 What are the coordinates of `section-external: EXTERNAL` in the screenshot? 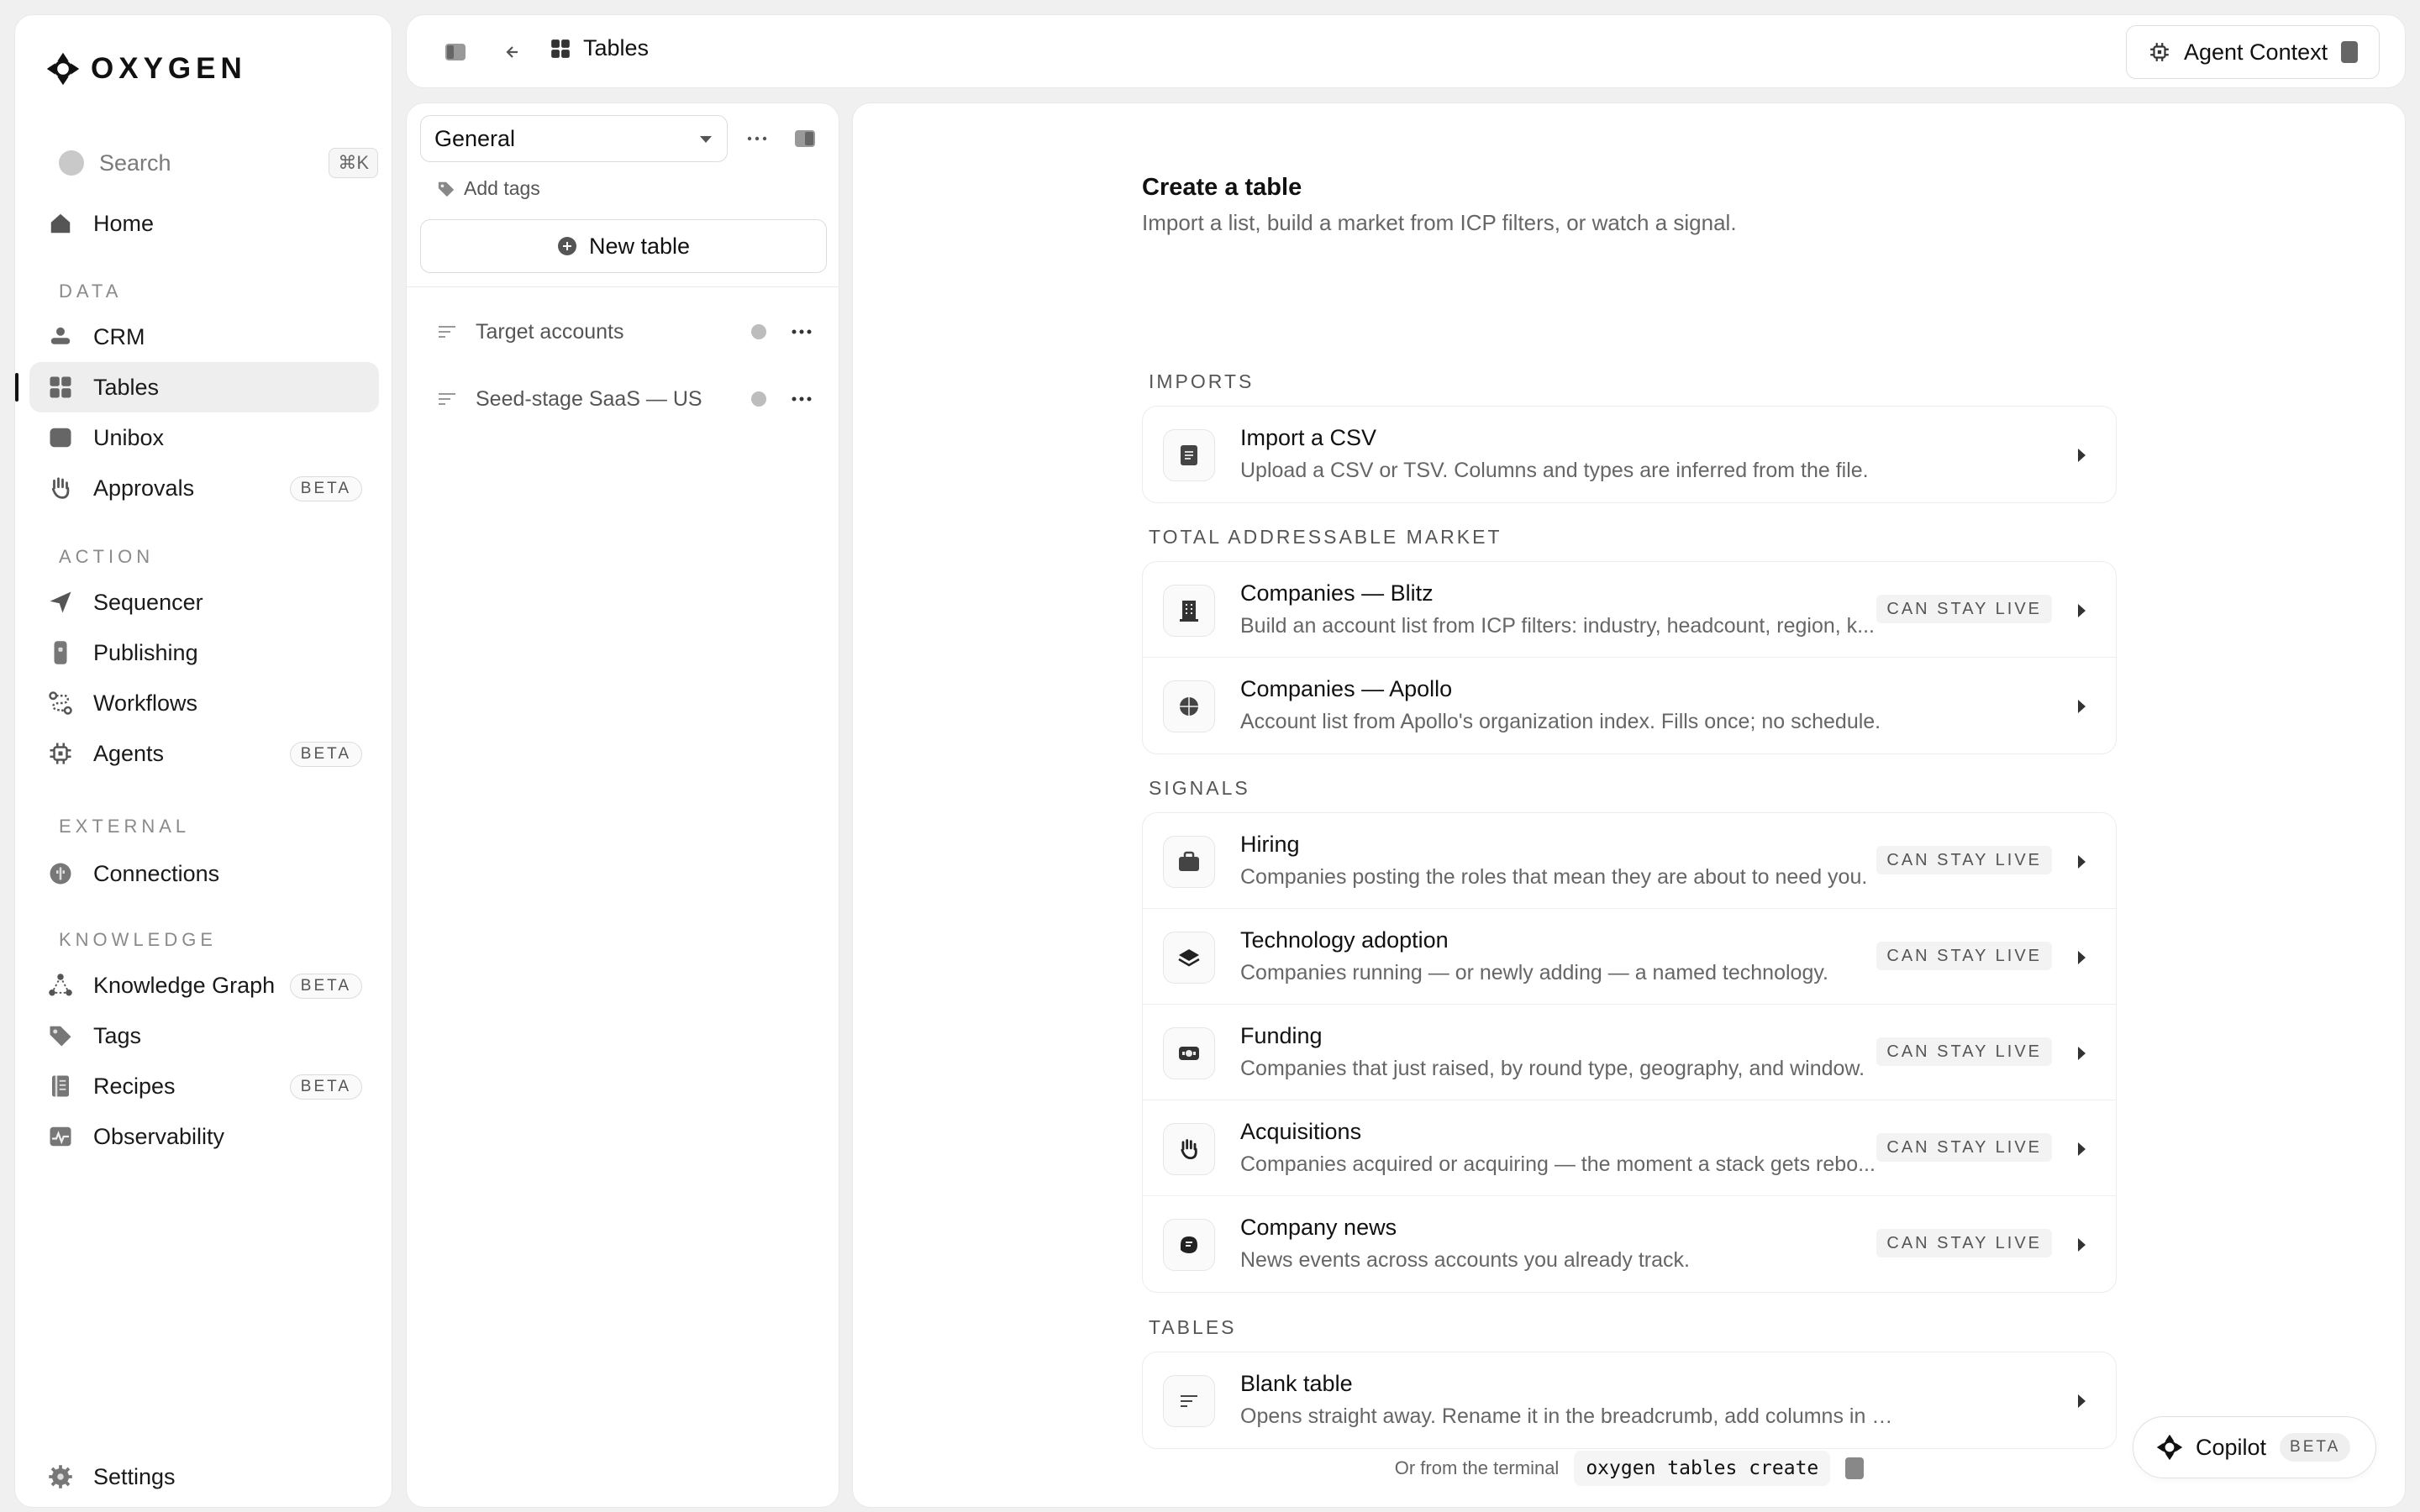 It's located at (125, 826).